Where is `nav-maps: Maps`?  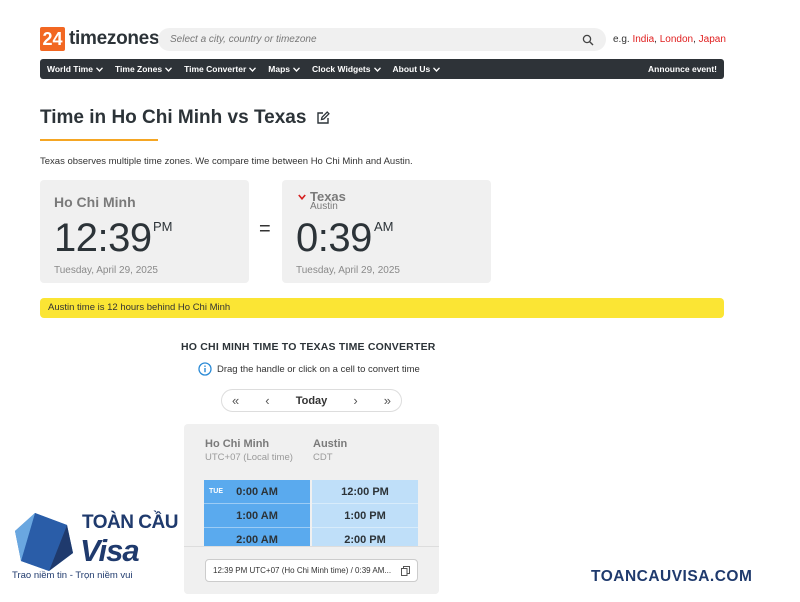
nav-maps: Maps is located at coordinates (284, 69).